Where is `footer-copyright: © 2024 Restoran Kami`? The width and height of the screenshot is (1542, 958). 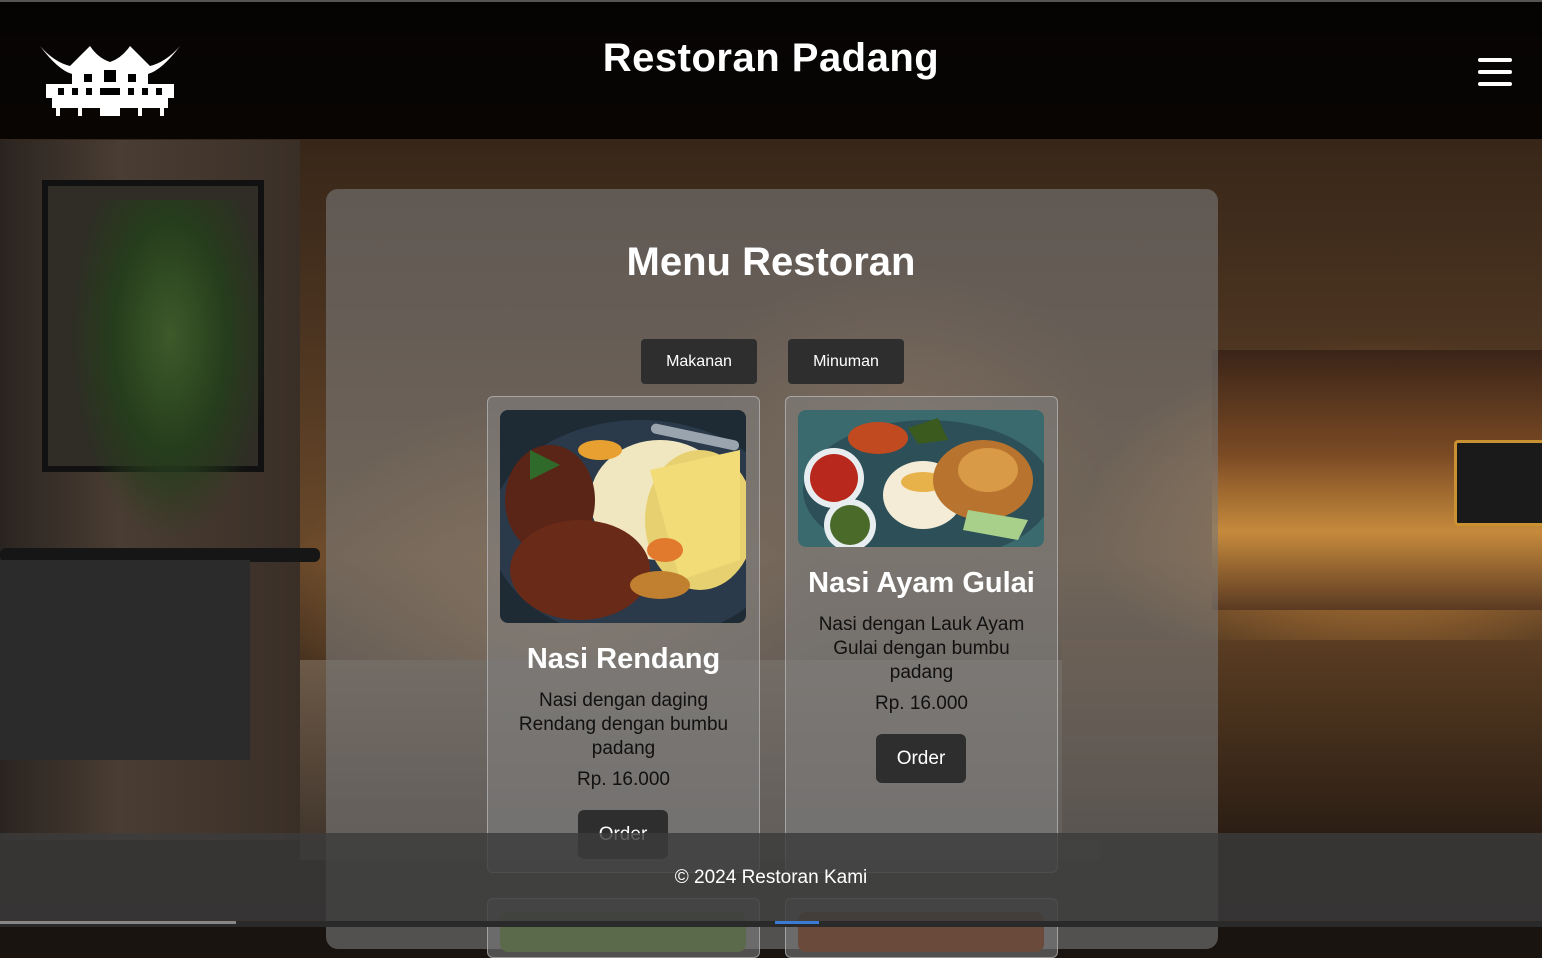 footer-copyright: © 2024 Restoran Kami is located at coordinates (771, 877).